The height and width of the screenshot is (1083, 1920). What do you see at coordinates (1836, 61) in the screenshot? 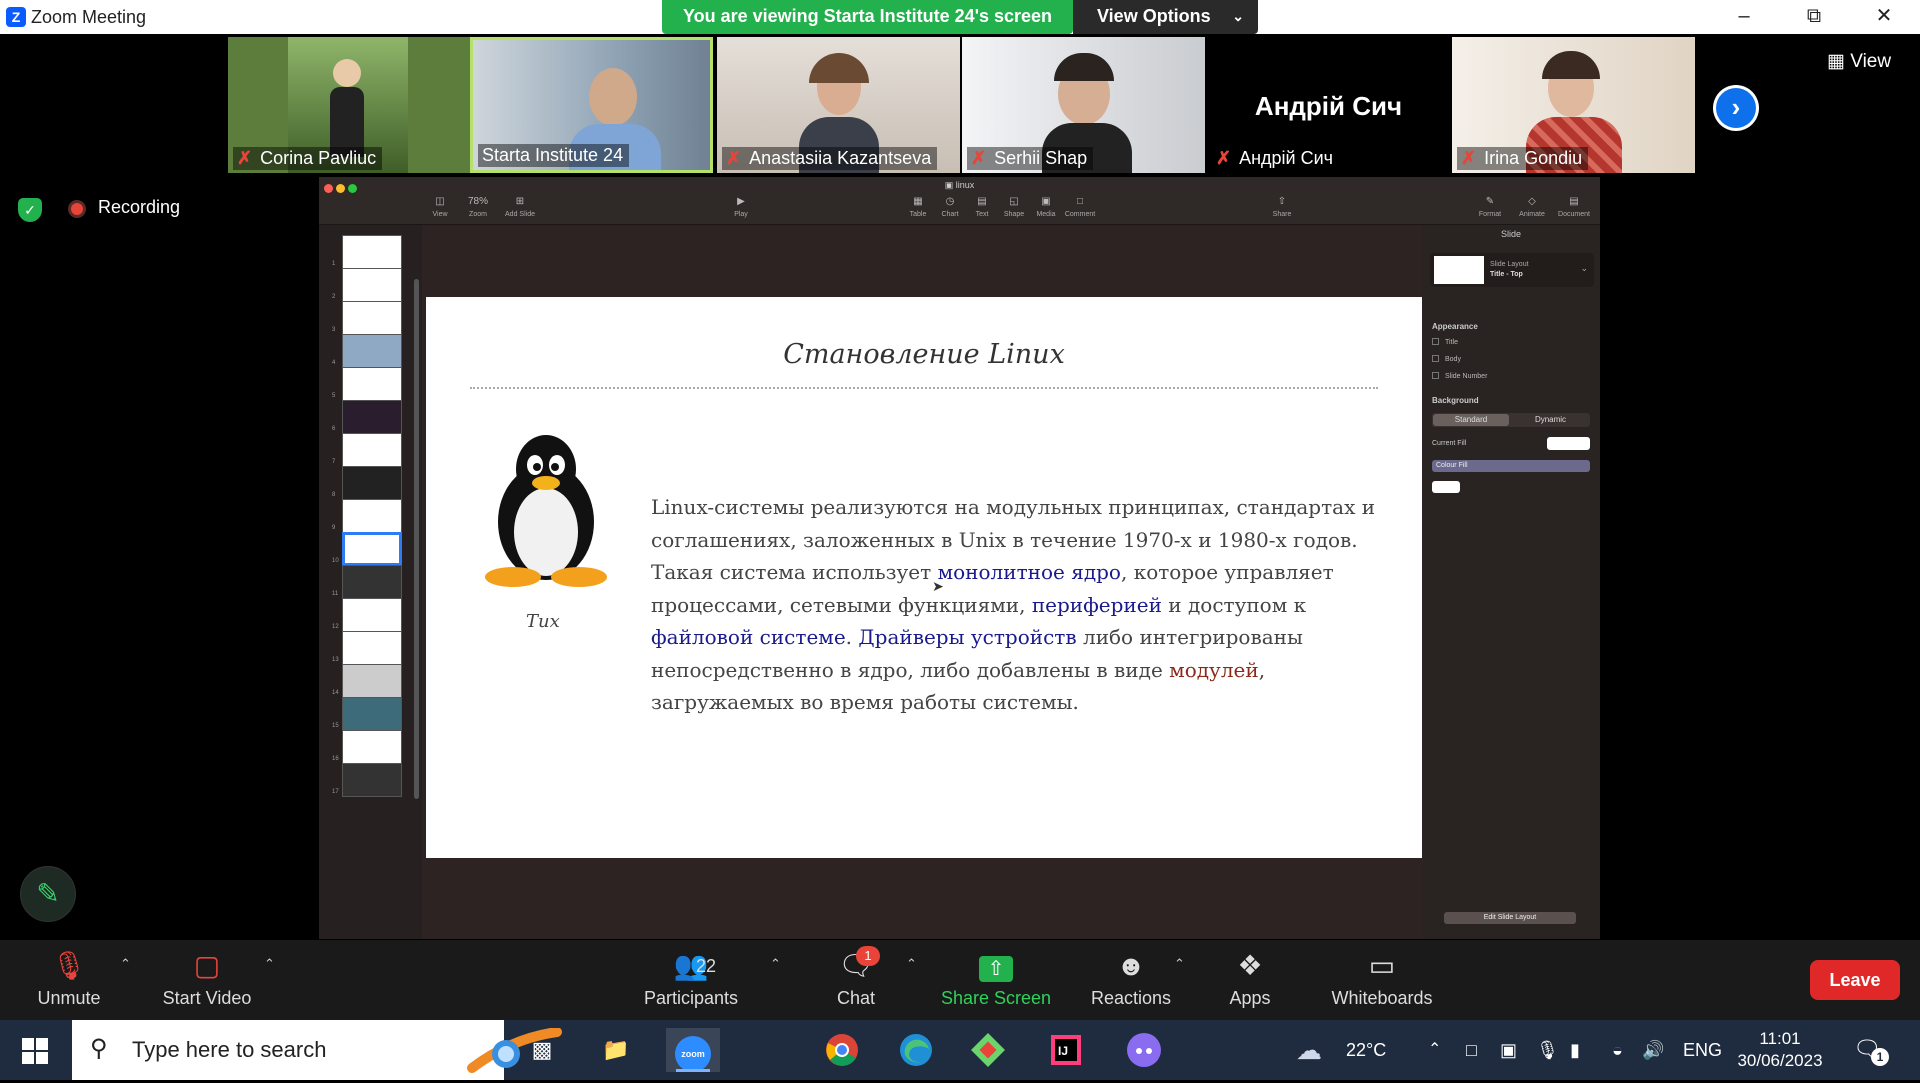
I see `grid-icon: ▦` at bounding box center [1836, 61].